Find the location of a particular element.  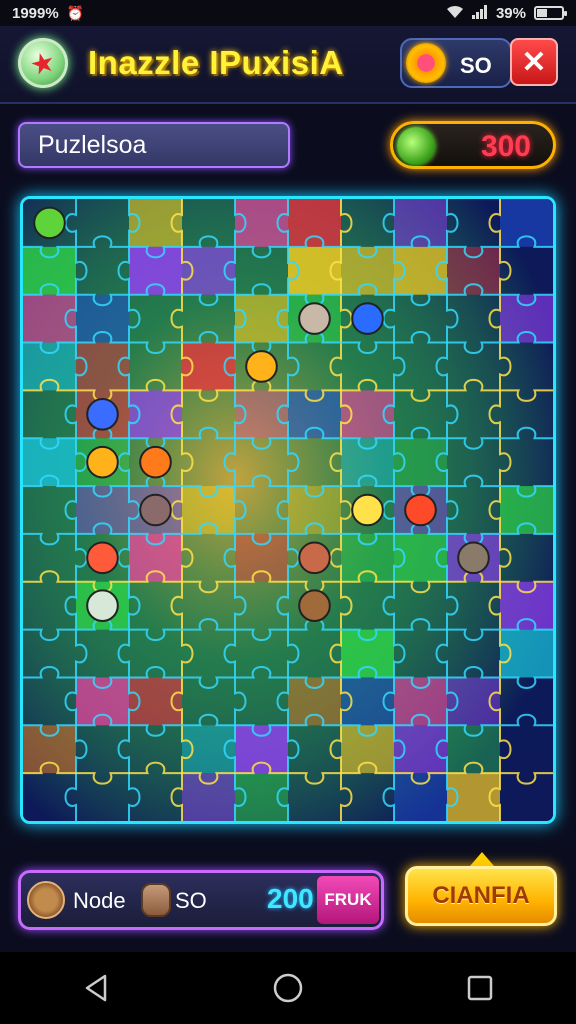

avatar-icon is located at coordinates (46, 900).